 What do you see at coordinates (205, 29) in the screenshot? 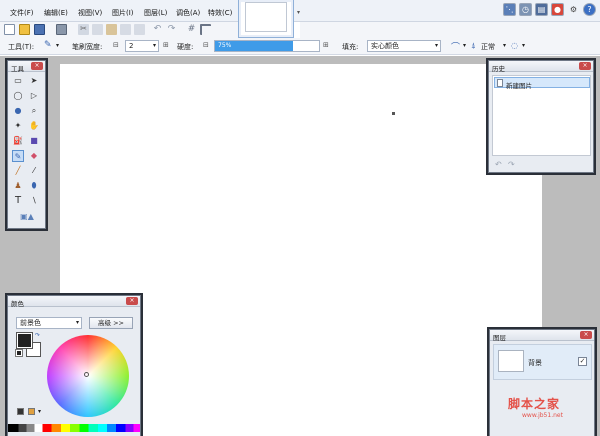
I see `ruler-icon` at bounding box center [205, 29].